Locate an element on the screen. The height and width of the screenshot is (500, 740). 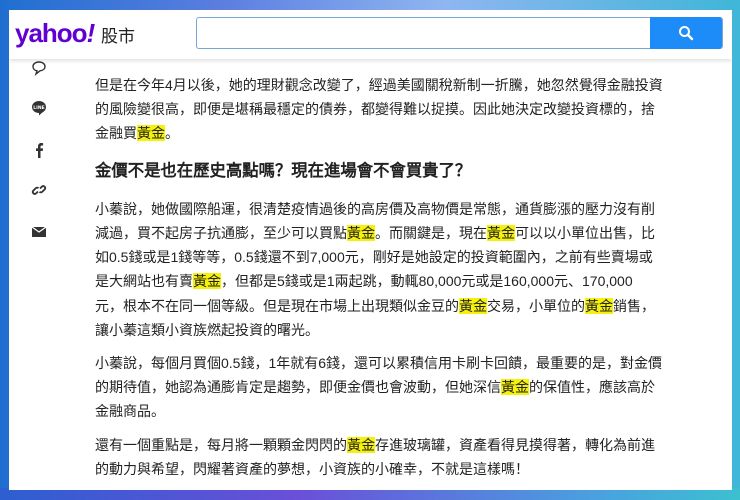
search-button is located at coordinates (686, 33).